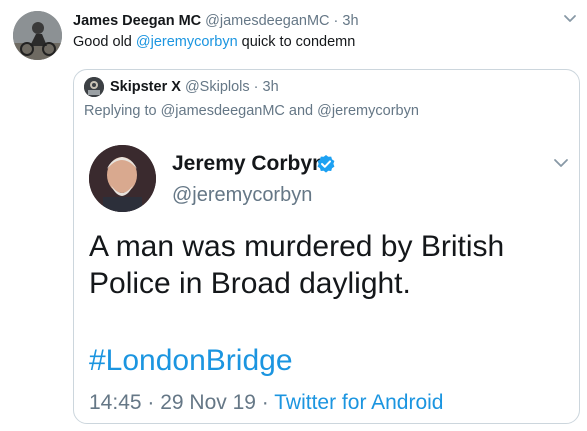 This screenshot has width=587, height=431. Describe the element at coordinates (248, 163) in the screenshot. I see `embedded-author-name: Jeremy Corbyn` at that location.